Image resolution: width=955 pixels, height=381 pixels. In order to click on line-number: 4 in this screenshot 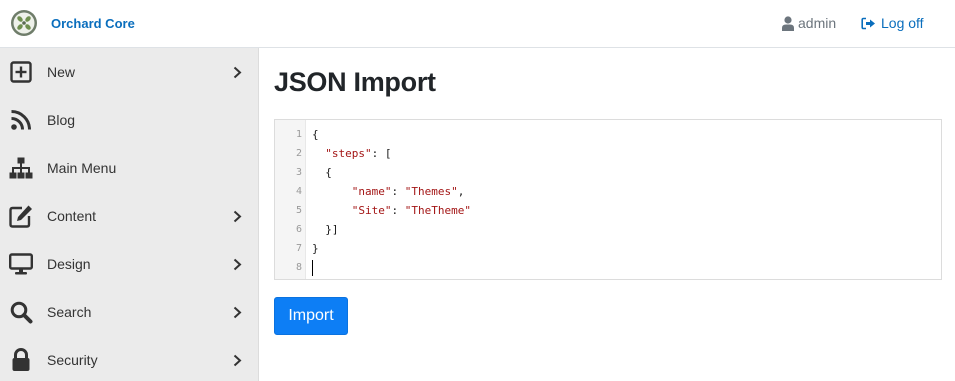, I will do `click(298, 191)`.